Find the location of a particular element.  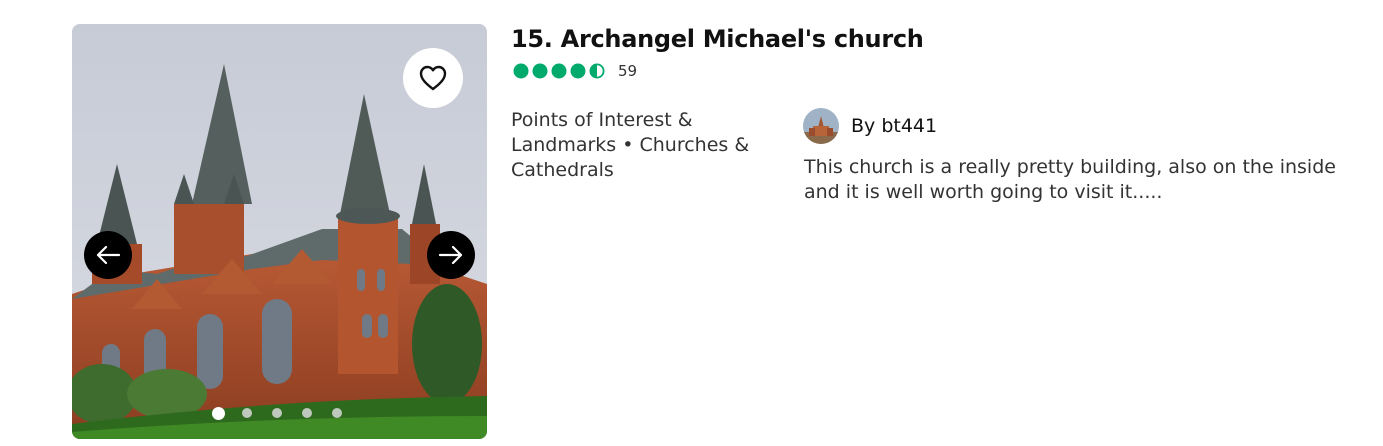

rating-row: 59 is located at coordinates (575, 71).